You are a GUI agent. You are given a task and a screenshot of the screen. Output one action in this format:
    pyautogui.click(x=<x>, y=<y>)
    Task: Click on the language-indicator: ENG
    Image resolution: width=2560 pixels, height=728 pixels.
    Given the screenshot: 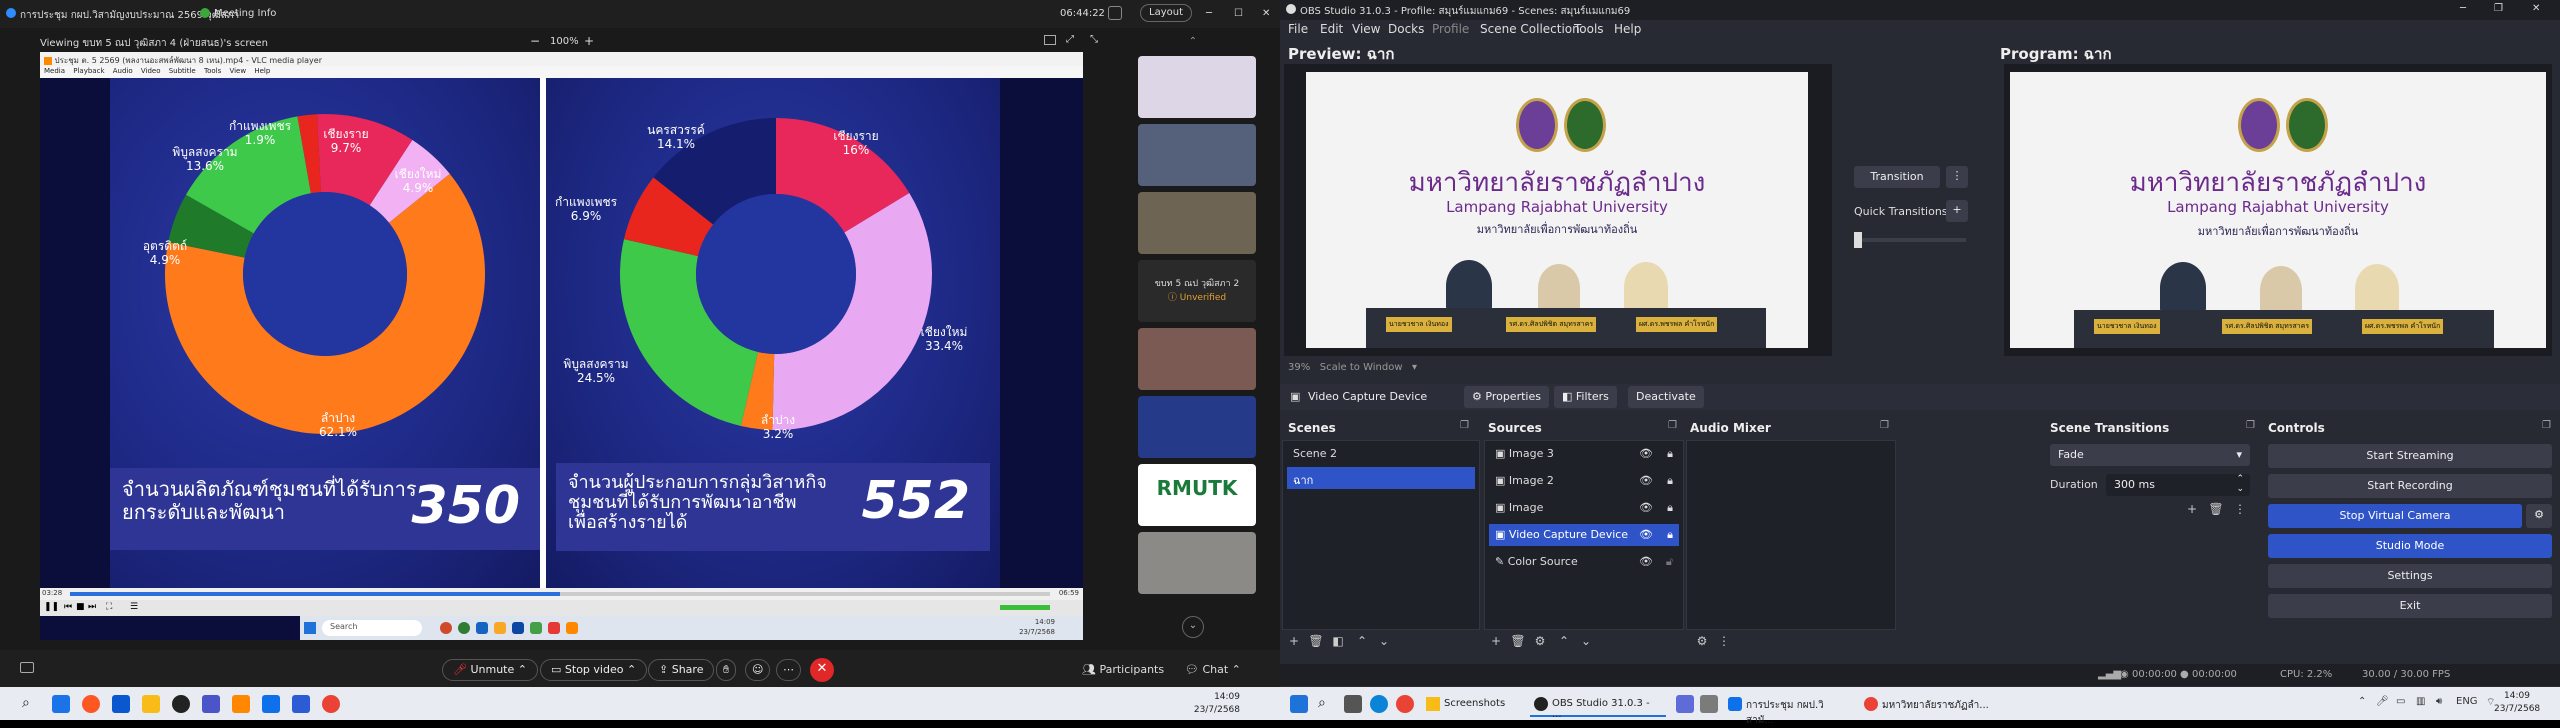 What is the action you would take?
    pyautogui.click(x=2467, y=701)
    